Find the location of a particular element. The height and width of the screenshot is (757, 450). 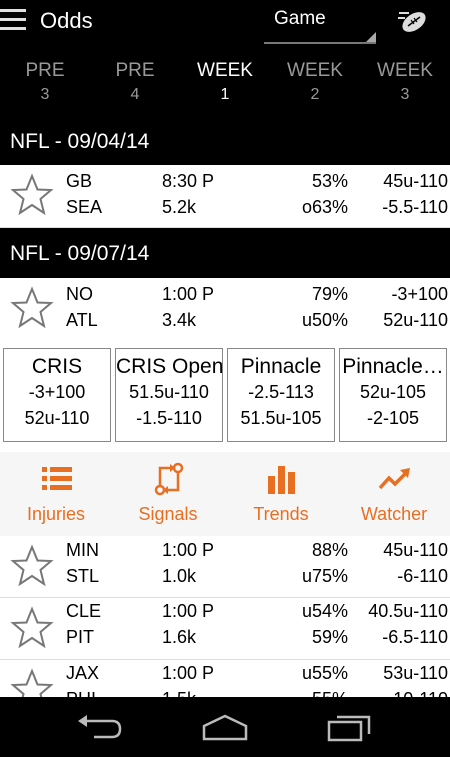

team-away: MIN is located at coordinates (82, 550).